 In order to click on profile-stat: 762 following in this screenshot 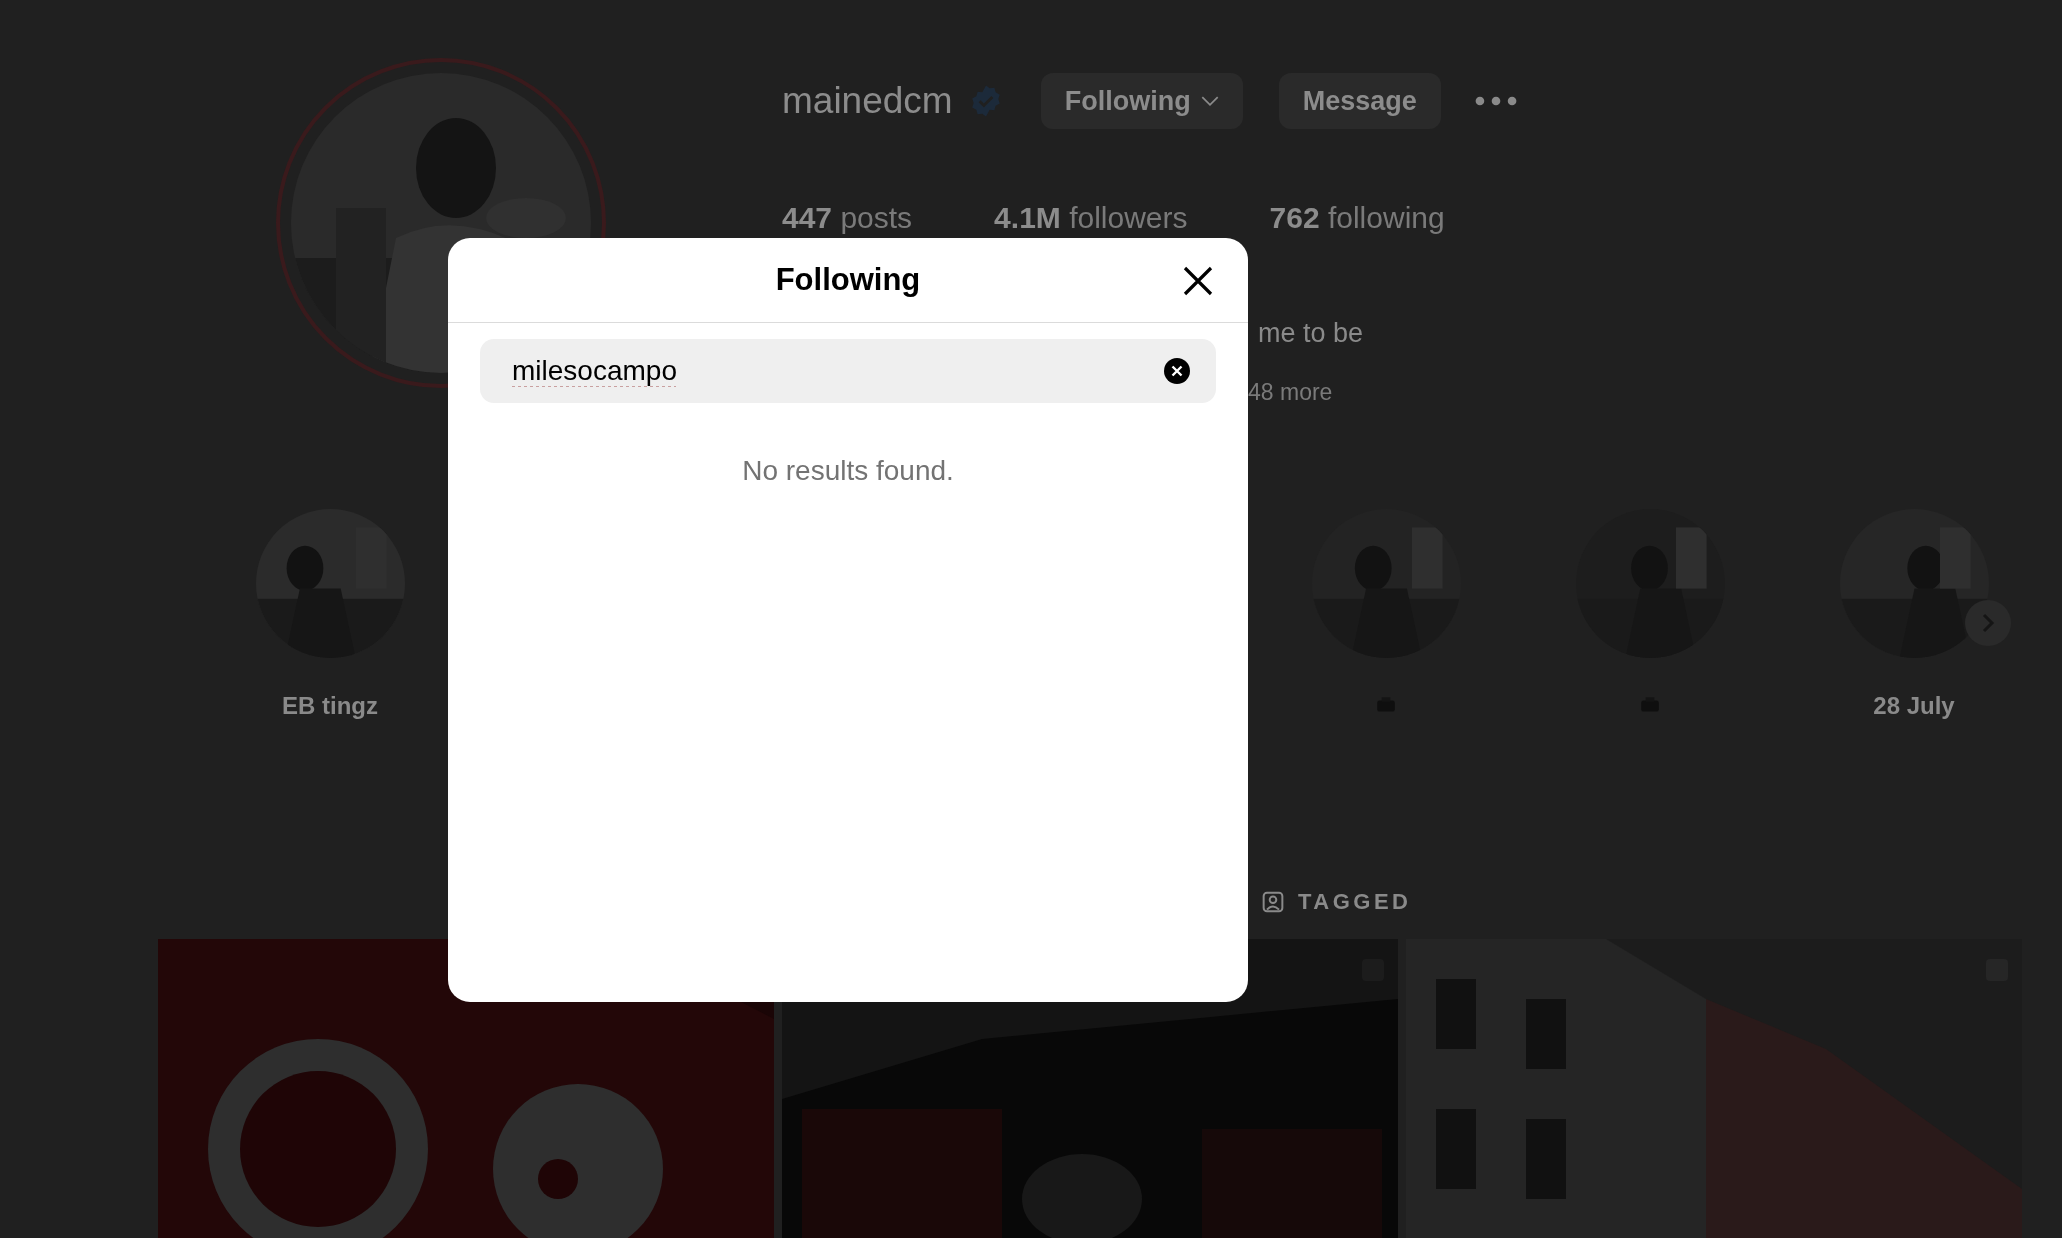, I will do `click(1357, 218)`.